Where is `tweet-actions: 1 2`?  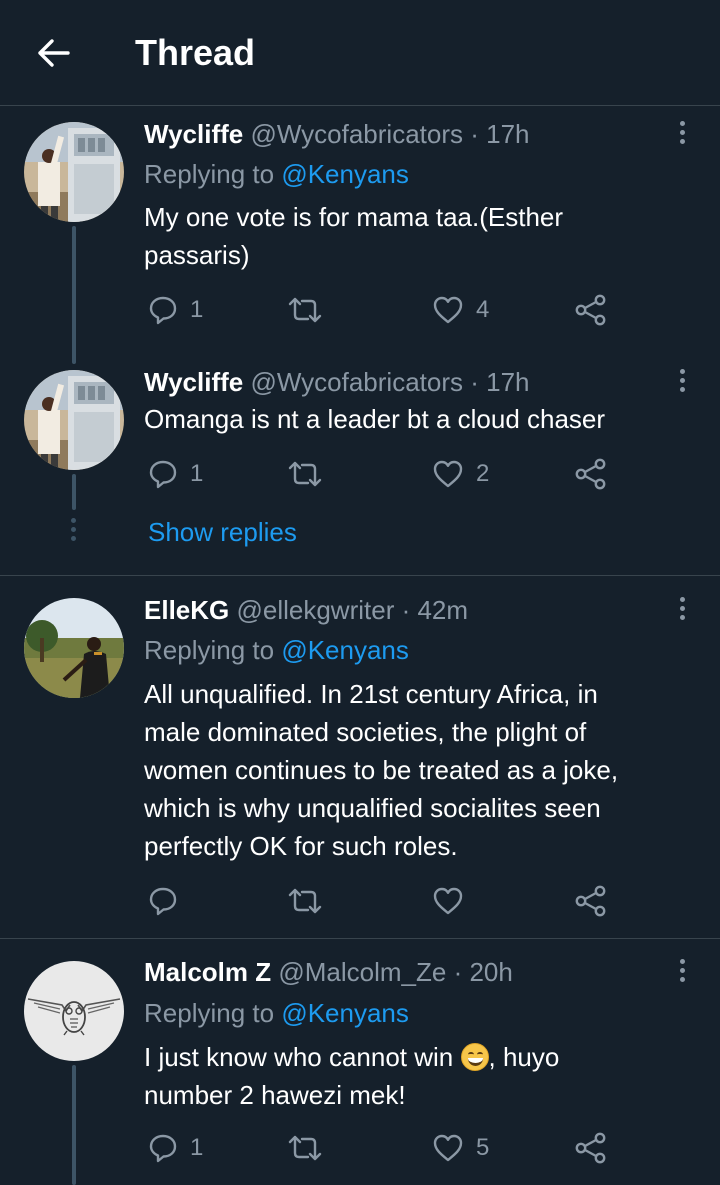 tweet-actions: 1 2 is located at coordinates (379, 474).